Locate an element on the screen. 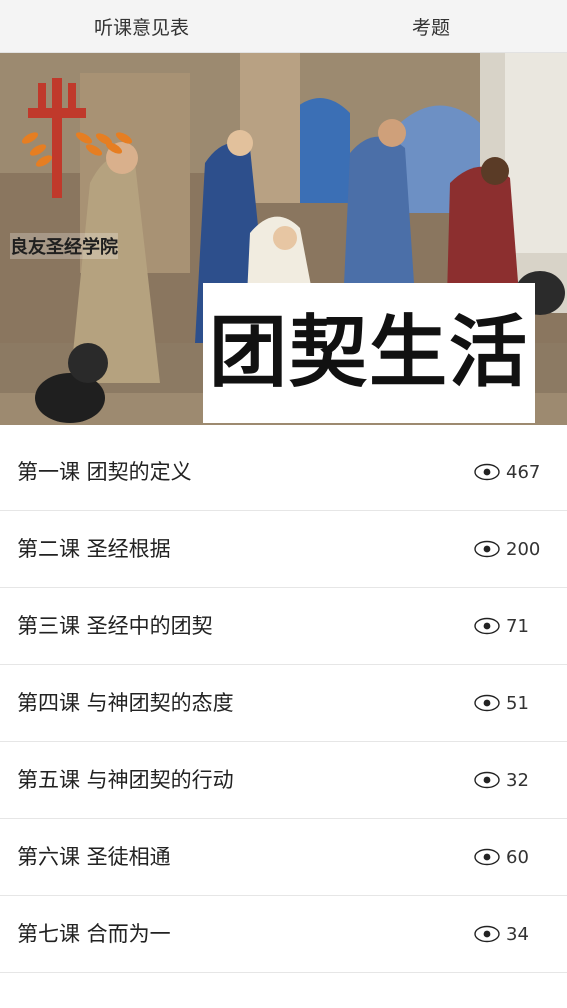 This screenshot has height=1008, width=567. lesson-row-2: 第二课 圣经根据 200 is located at coordinates (283, 549).